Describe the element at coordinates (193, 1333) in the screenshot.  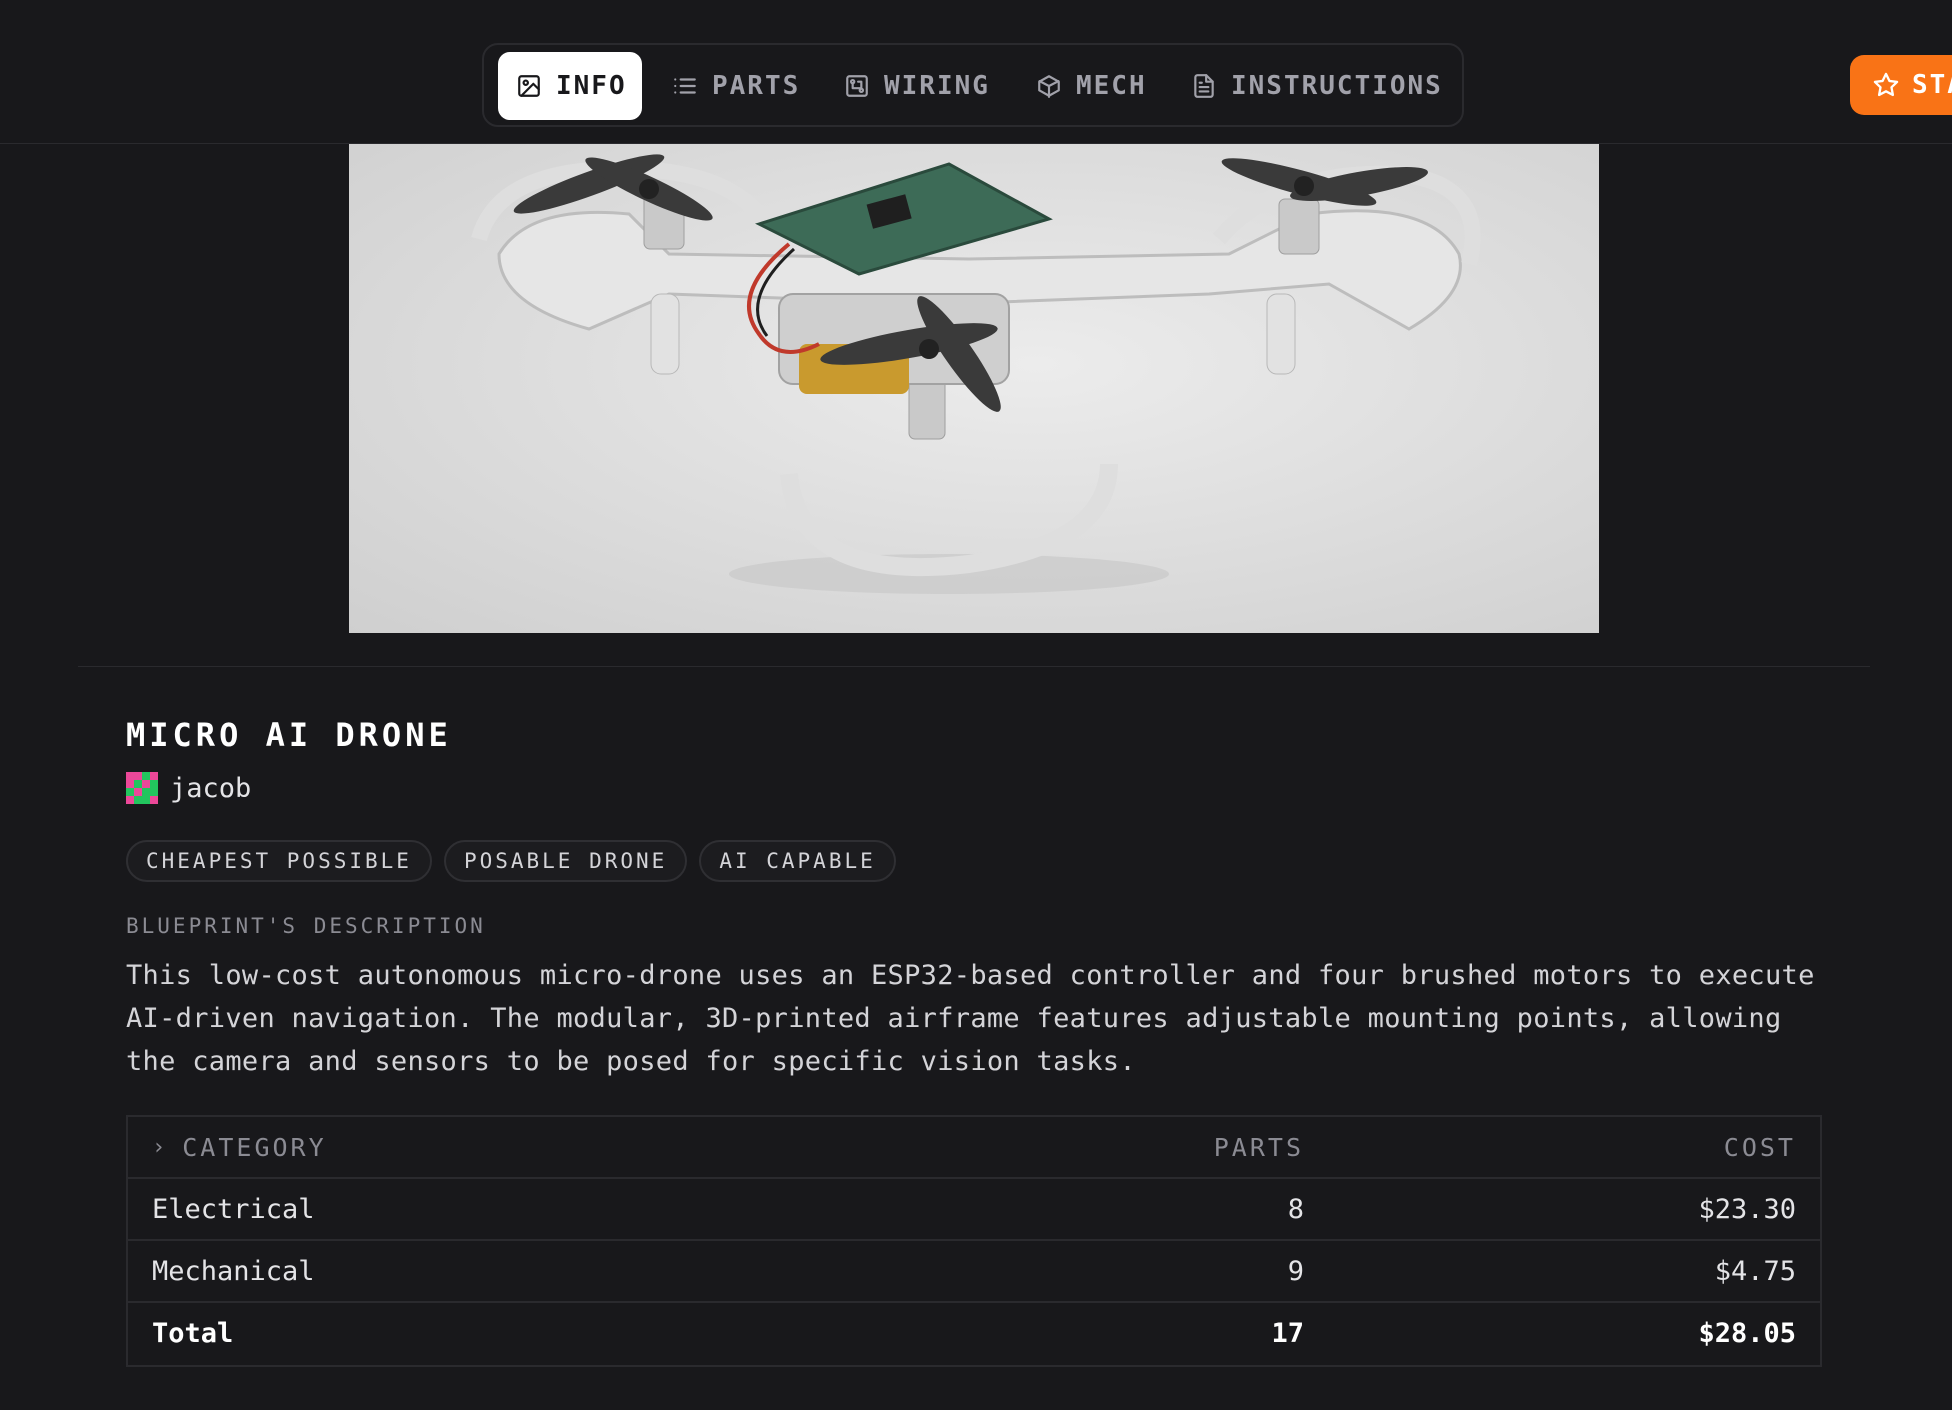
I see `total-label: Total` at that location.